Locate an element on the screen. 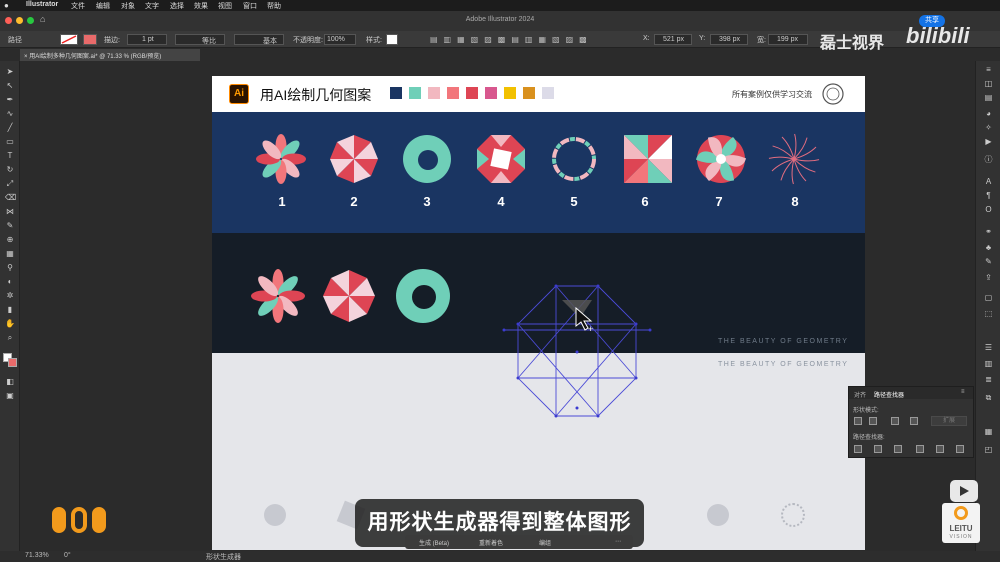 The width and height of the screenshot is (1000, 562). tab-pathfinder: 路径查找器 is located at coordinates (889, 394).